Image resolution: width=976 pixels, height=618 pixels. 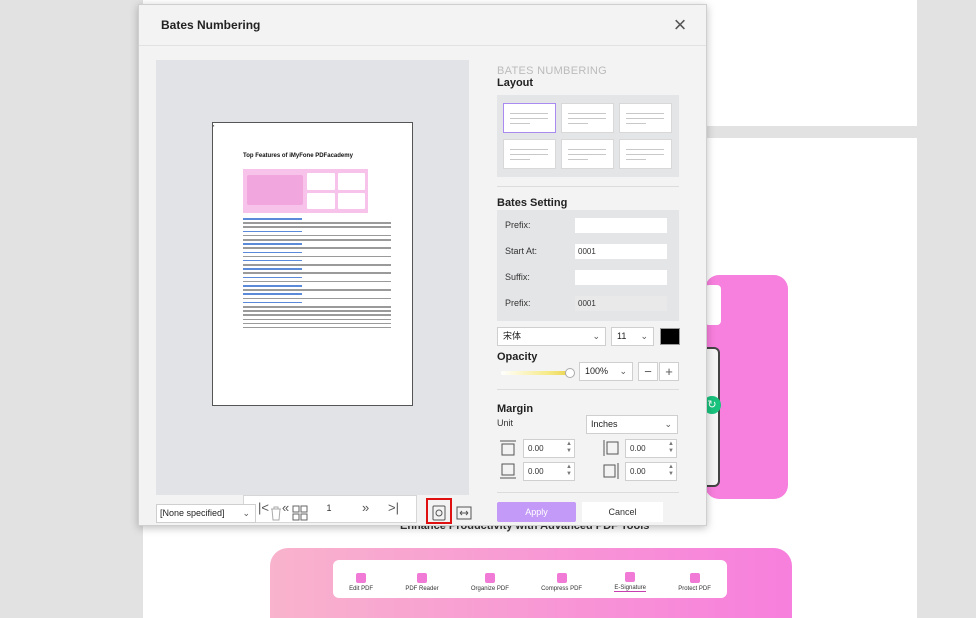 I want to click on close-icon: ×, so click(x=680, y=25).